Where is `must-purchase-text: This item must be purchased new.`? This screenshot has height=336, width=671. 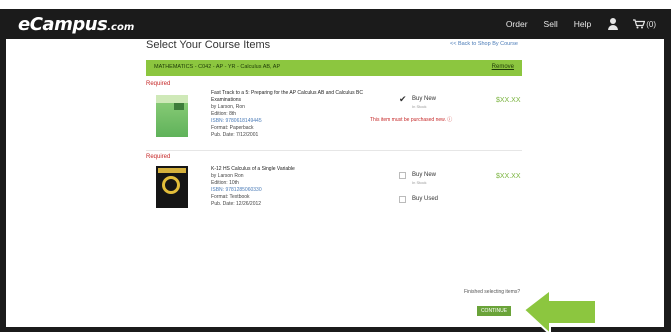 must-purchase-text: This item must be purchased new. is located at coordinates (408, 120).